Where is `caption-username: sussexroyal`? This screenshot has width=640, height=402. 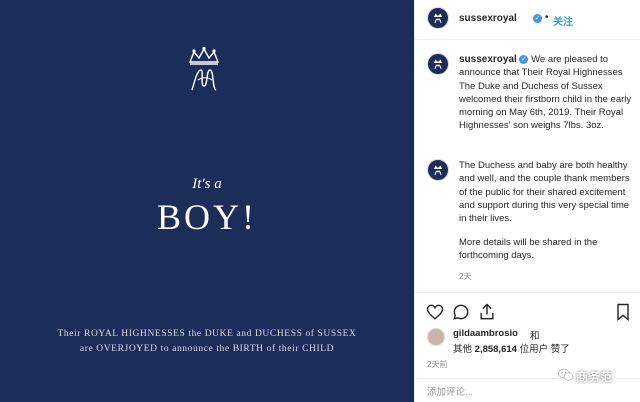 caption-username: sussexroyal is located at coordinates (488, 59).